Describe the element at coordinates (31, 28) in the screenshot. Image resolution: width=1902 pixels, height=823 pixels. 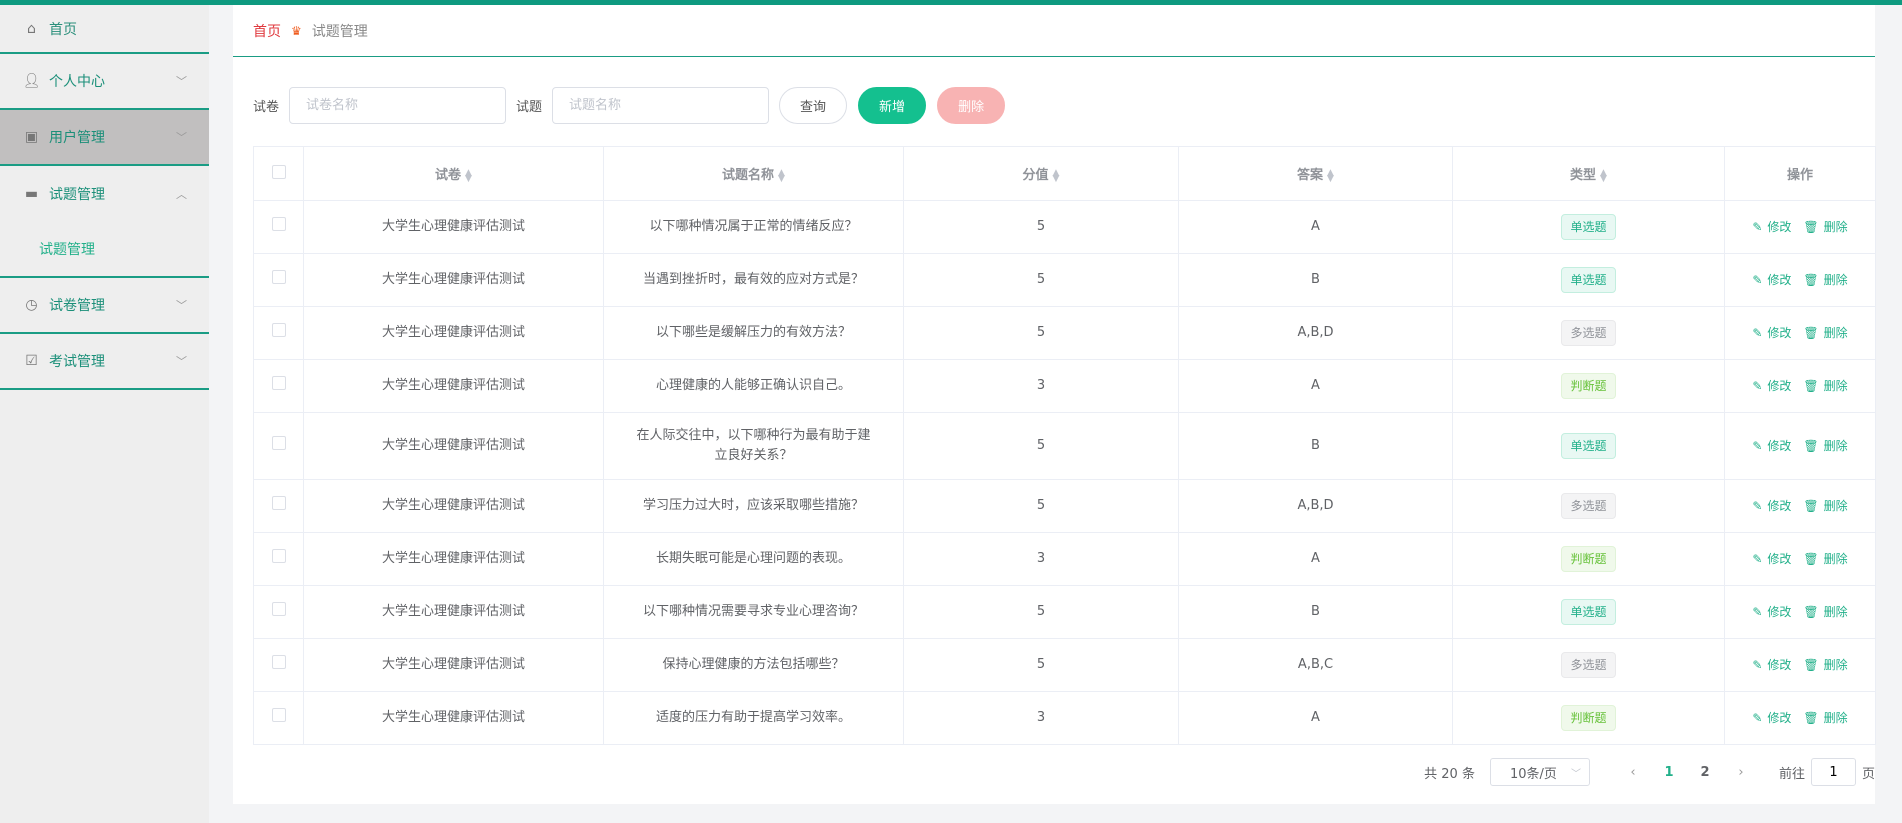
I see `home-icon: ⌂` at that location.